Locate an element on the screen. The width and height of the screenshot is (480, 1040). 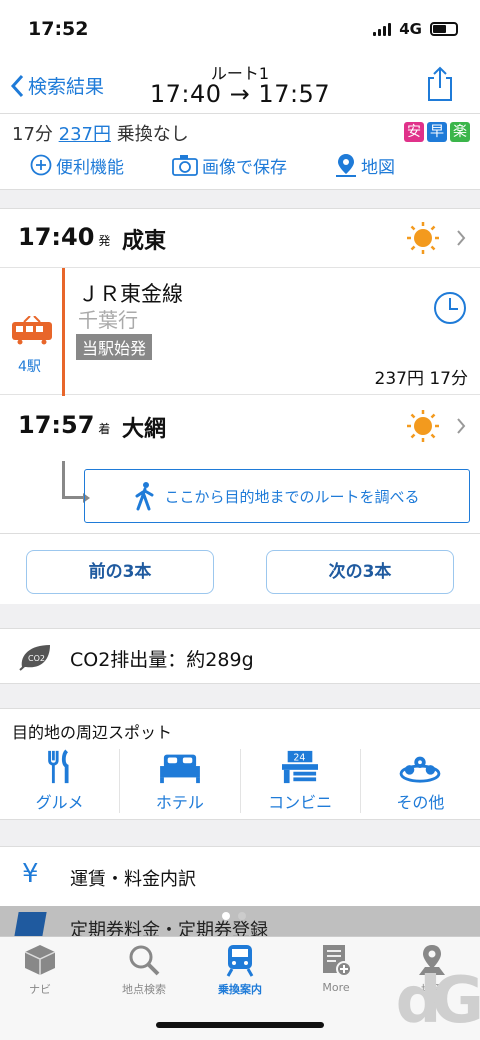
document-plus-icon is located at coordinates (337, 961).